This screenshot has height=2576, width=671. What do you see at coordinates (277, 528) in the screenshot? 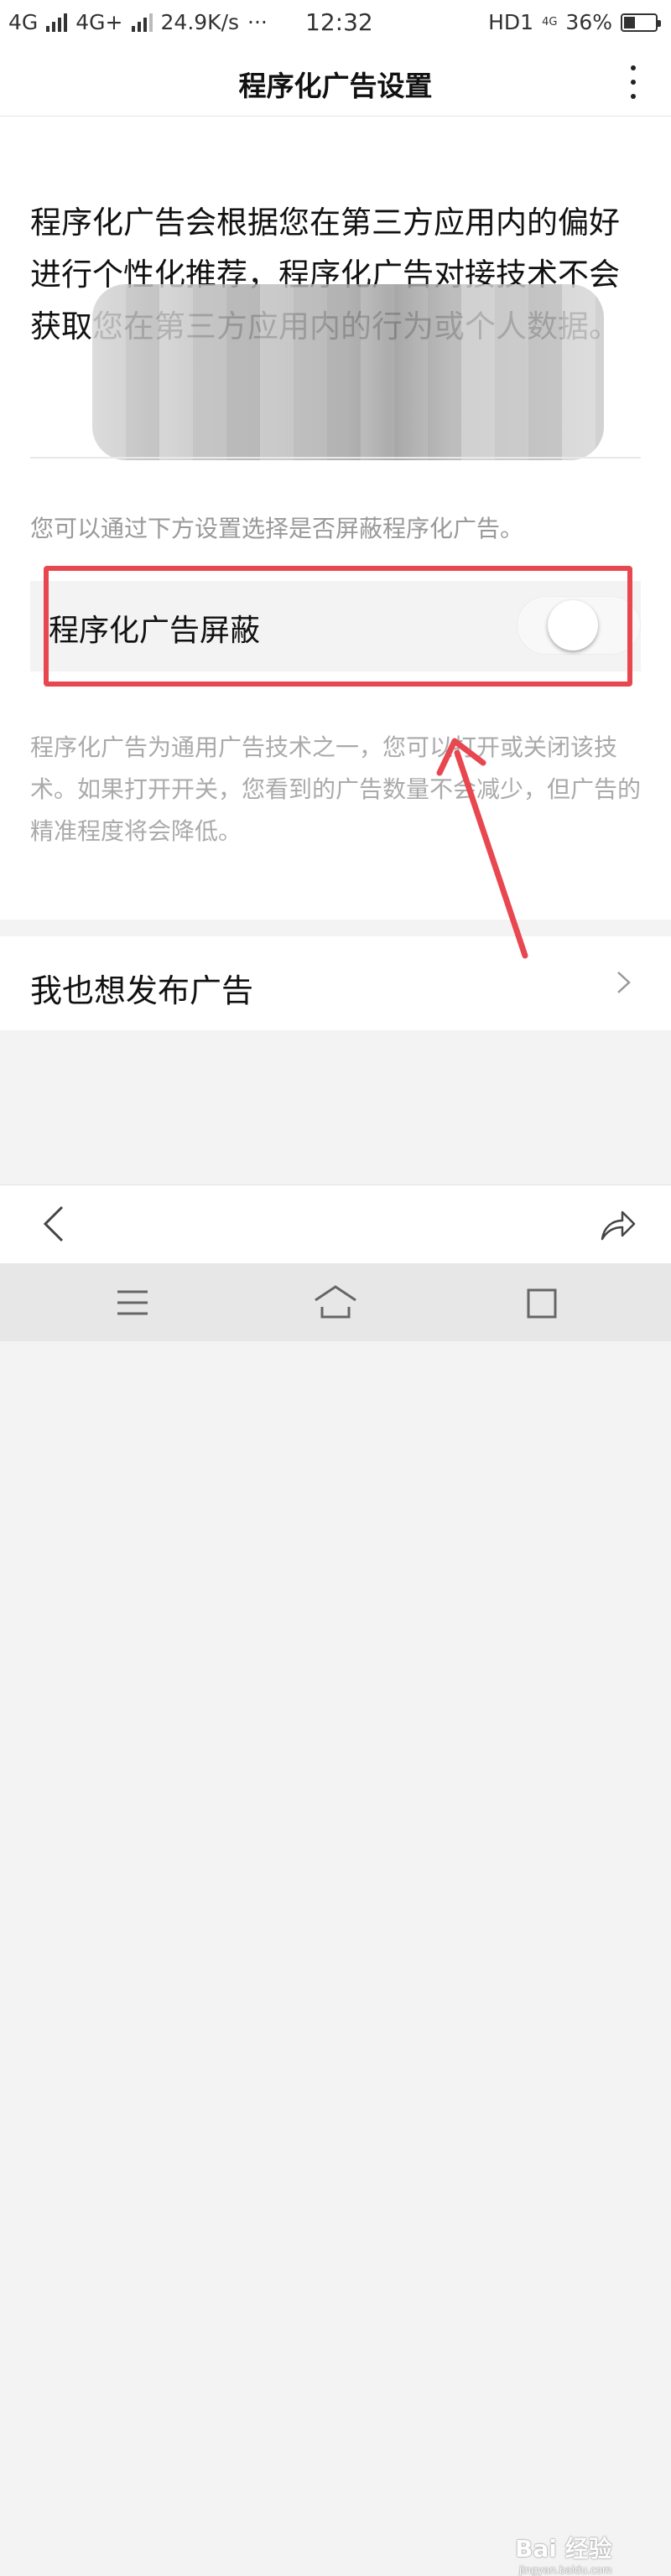
I see `hint-text: 您可以通过下方设置选择是否屏蔽程序化广告。` at bounding box center [277, 528].